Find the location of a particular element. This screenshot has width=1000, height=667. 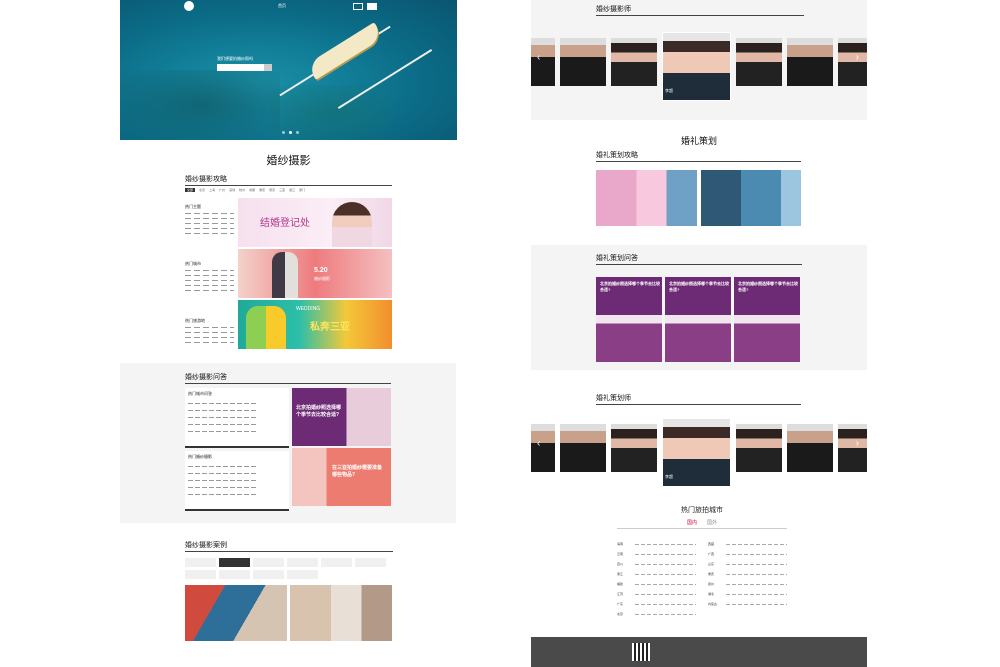

city-name: 贵州 is located at coordinates (715, 584).